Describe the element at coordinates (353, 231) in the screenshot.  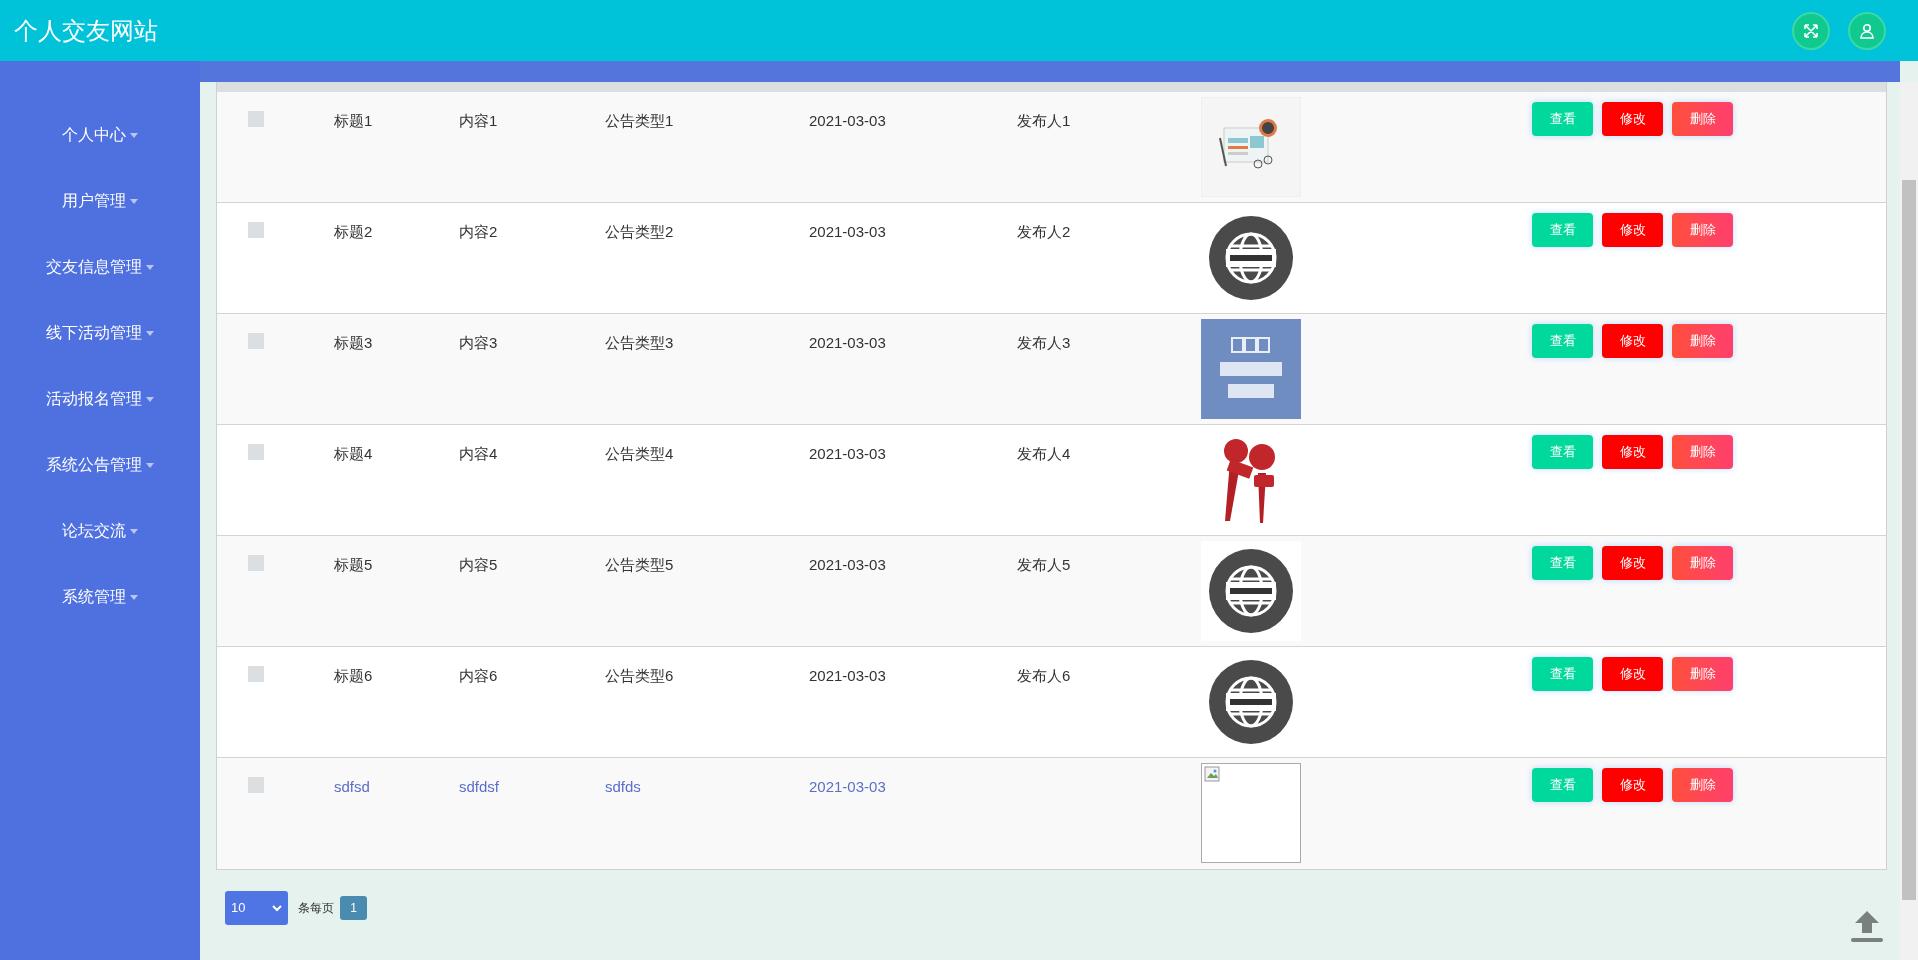
I see `title-cell: 标题2` at that location.